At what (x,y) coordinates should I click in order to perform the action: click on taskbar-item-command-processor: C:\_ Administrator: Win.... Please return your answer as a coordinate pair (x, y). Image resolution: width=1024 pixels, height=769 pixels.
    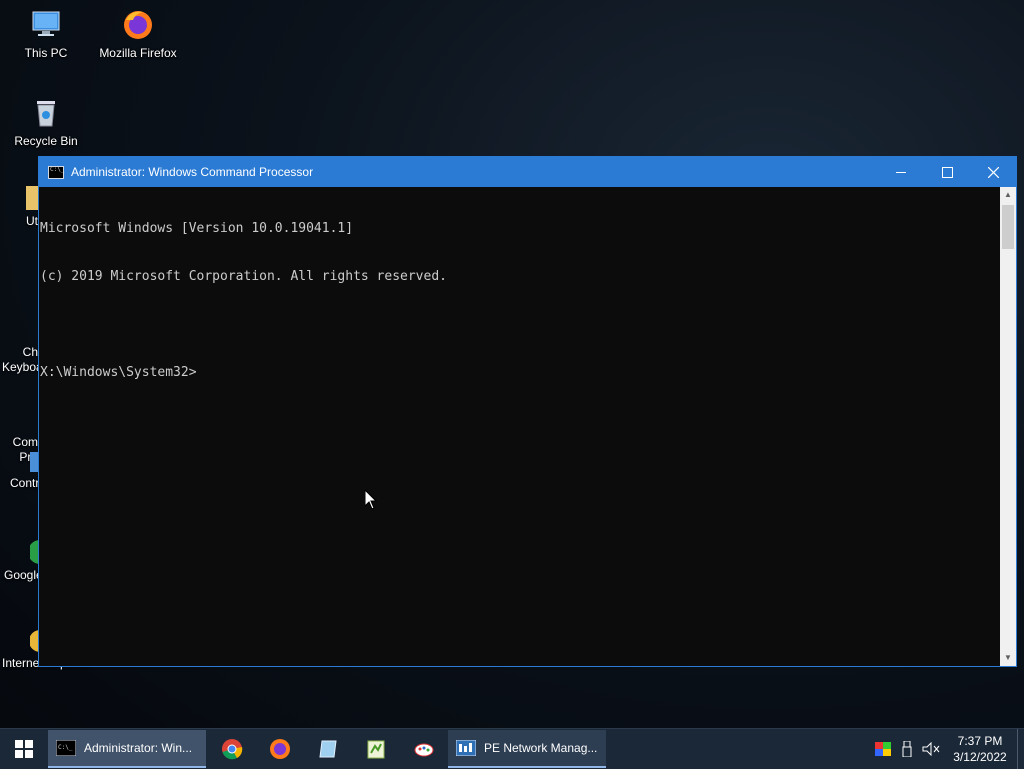
    Looking at the image, I should click on (127, 749).